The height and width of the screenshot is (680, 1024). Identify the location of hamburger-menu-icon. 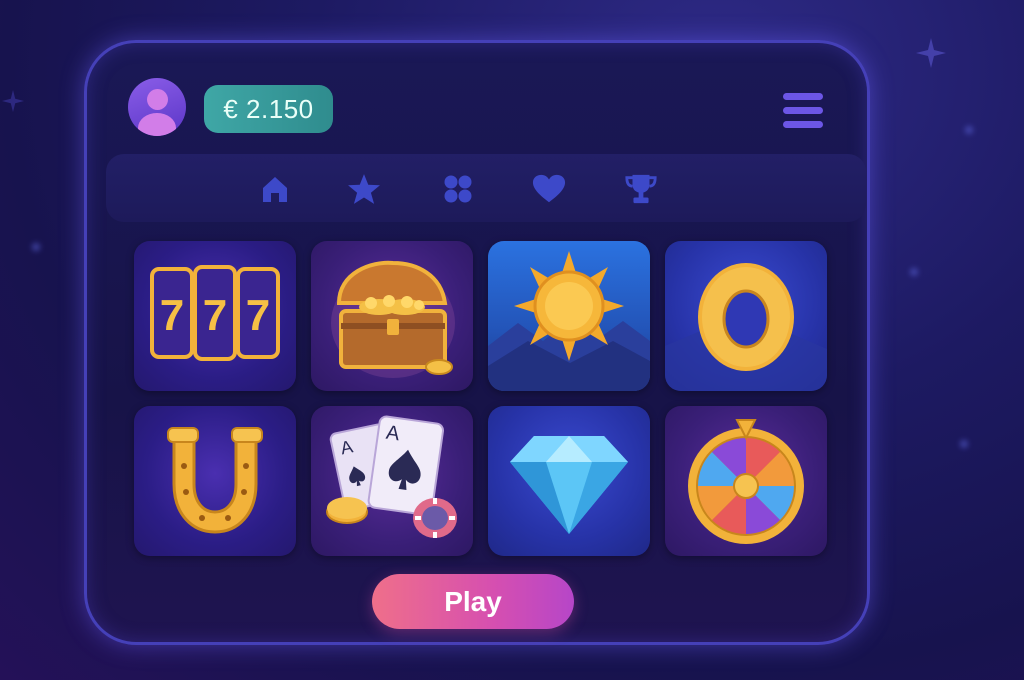
(803, 111).